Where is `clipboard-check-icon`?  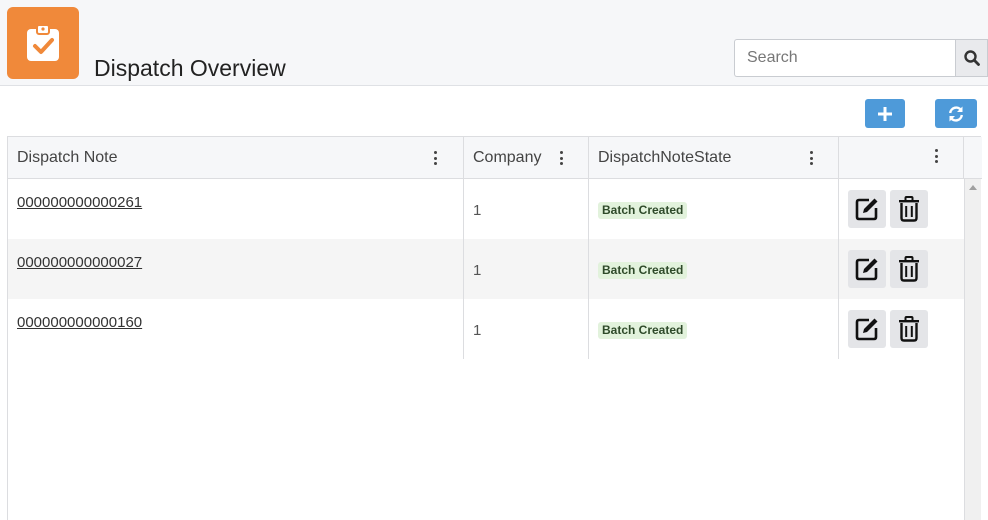
clipboard-check-icon is located at coordinates (43, 43).